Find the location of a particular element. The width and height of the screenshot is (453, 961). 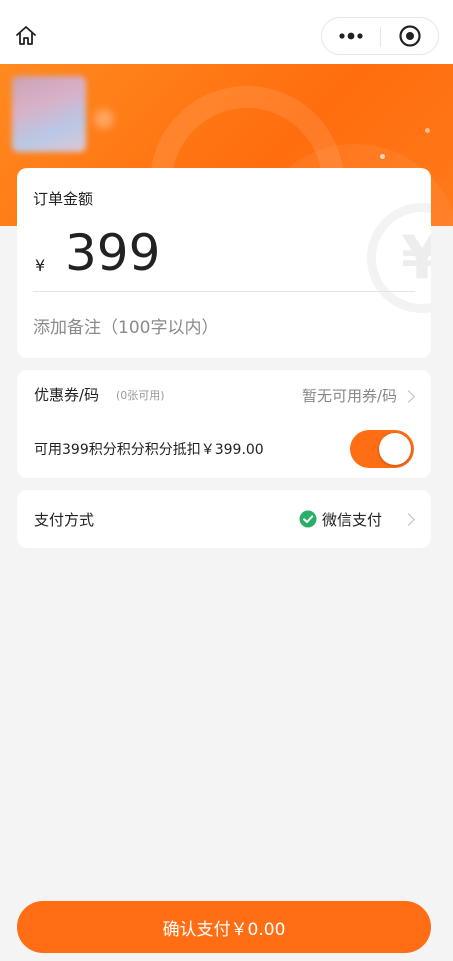

order-amount-value: 399 is located at coordinates (112, 253).